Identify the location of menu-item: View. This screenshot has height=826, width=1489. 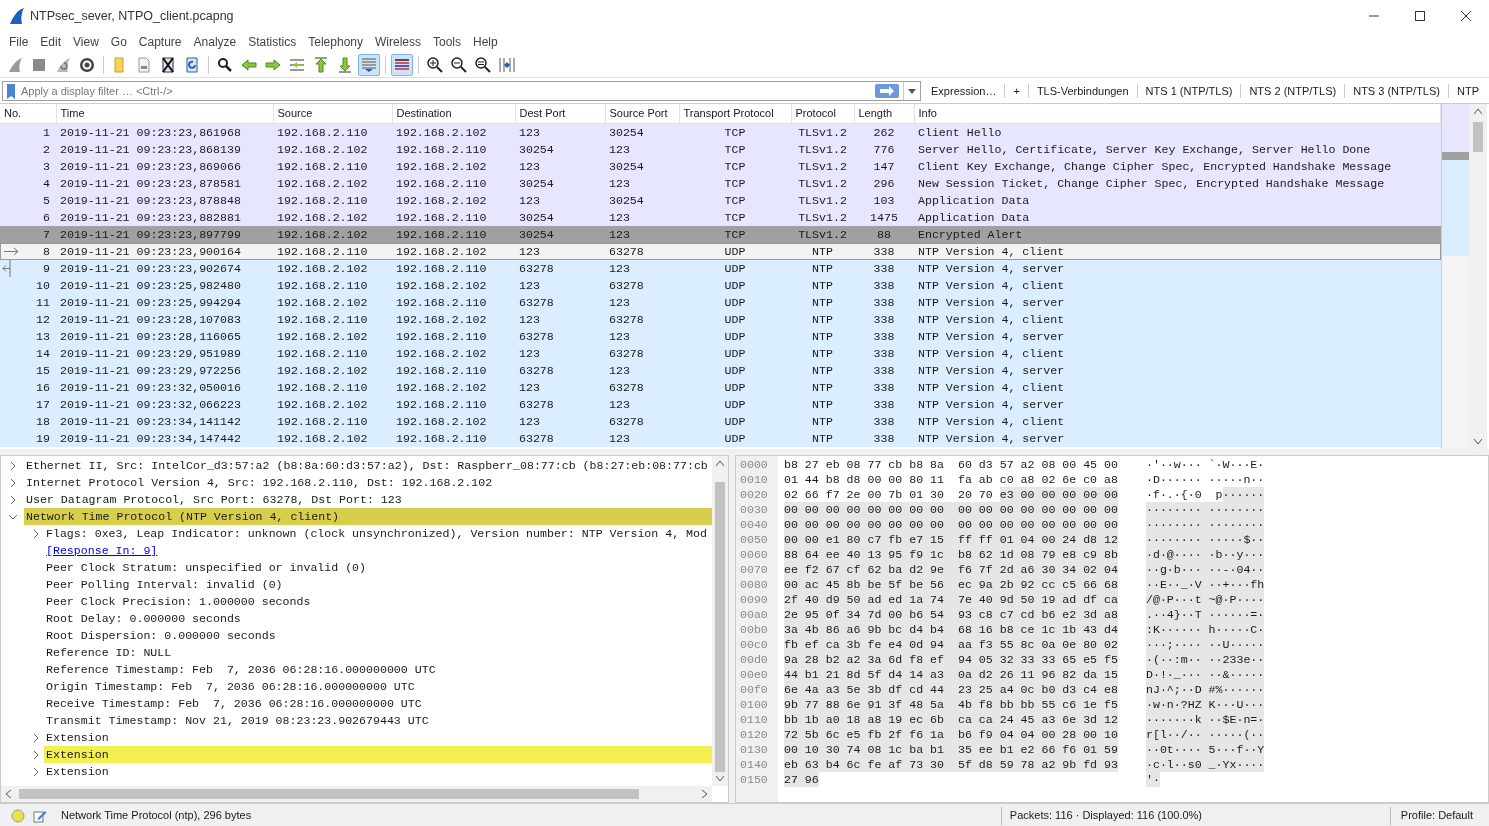
(86, 42).